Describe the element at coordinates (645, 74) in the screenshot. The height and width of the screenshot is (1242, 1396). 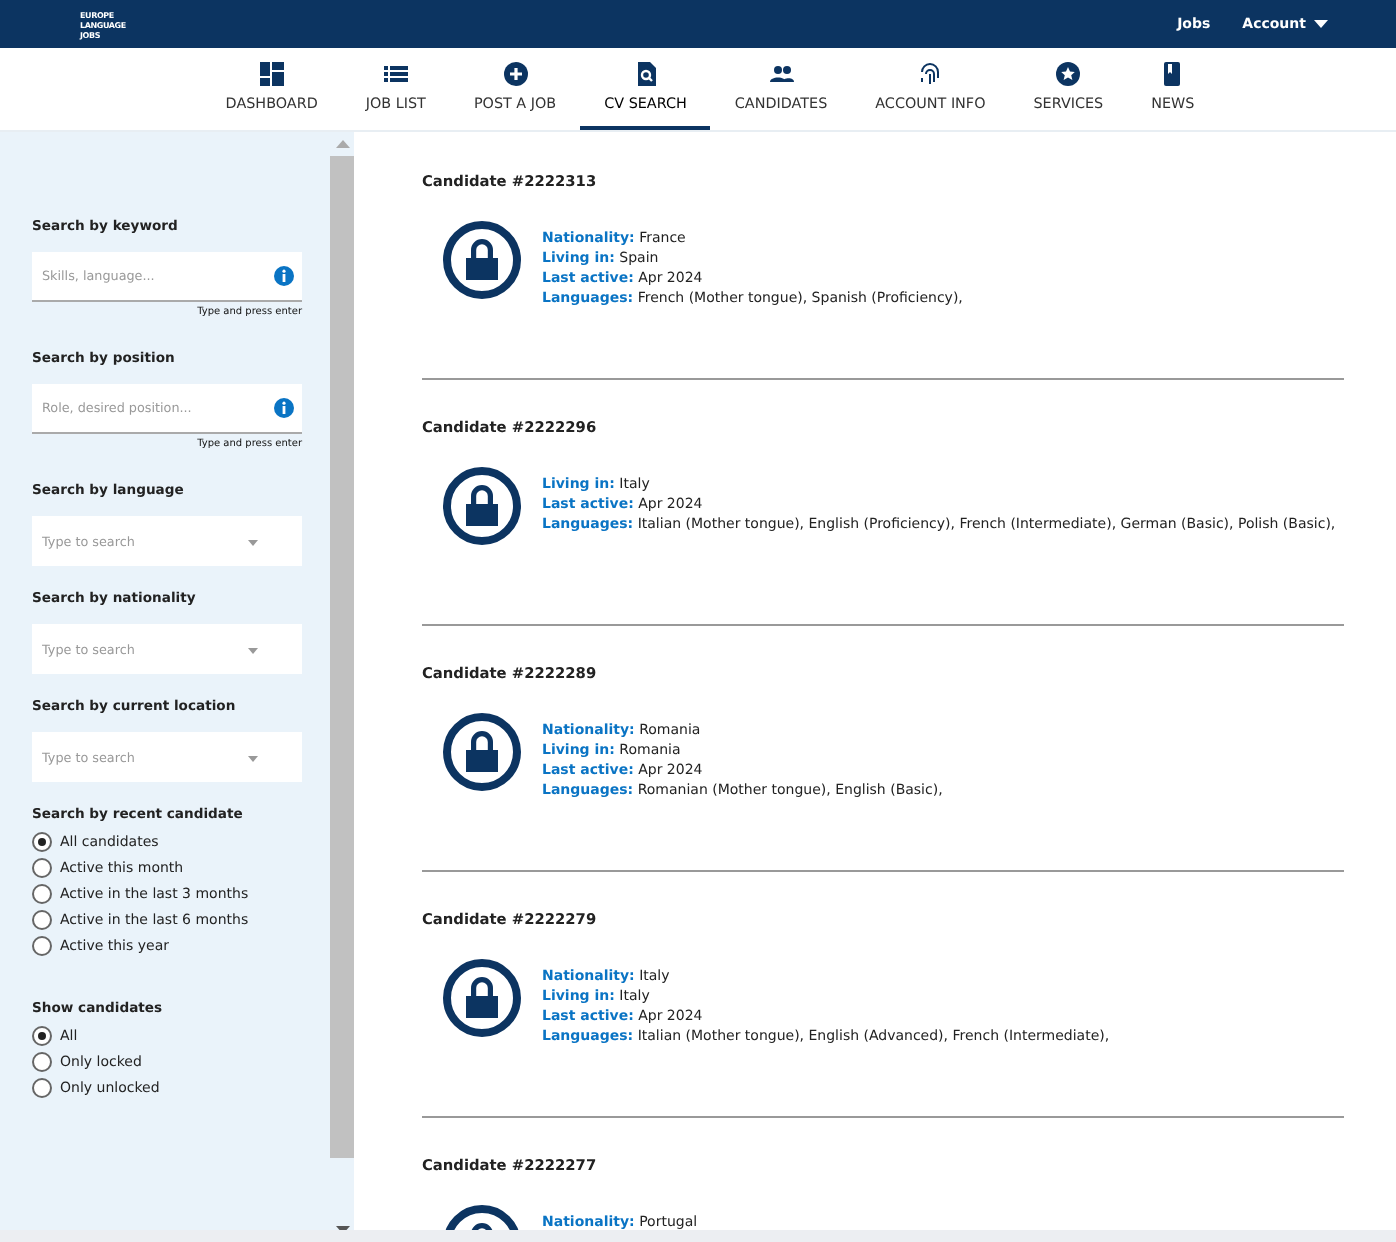
I see `document-search-icon` at that location.